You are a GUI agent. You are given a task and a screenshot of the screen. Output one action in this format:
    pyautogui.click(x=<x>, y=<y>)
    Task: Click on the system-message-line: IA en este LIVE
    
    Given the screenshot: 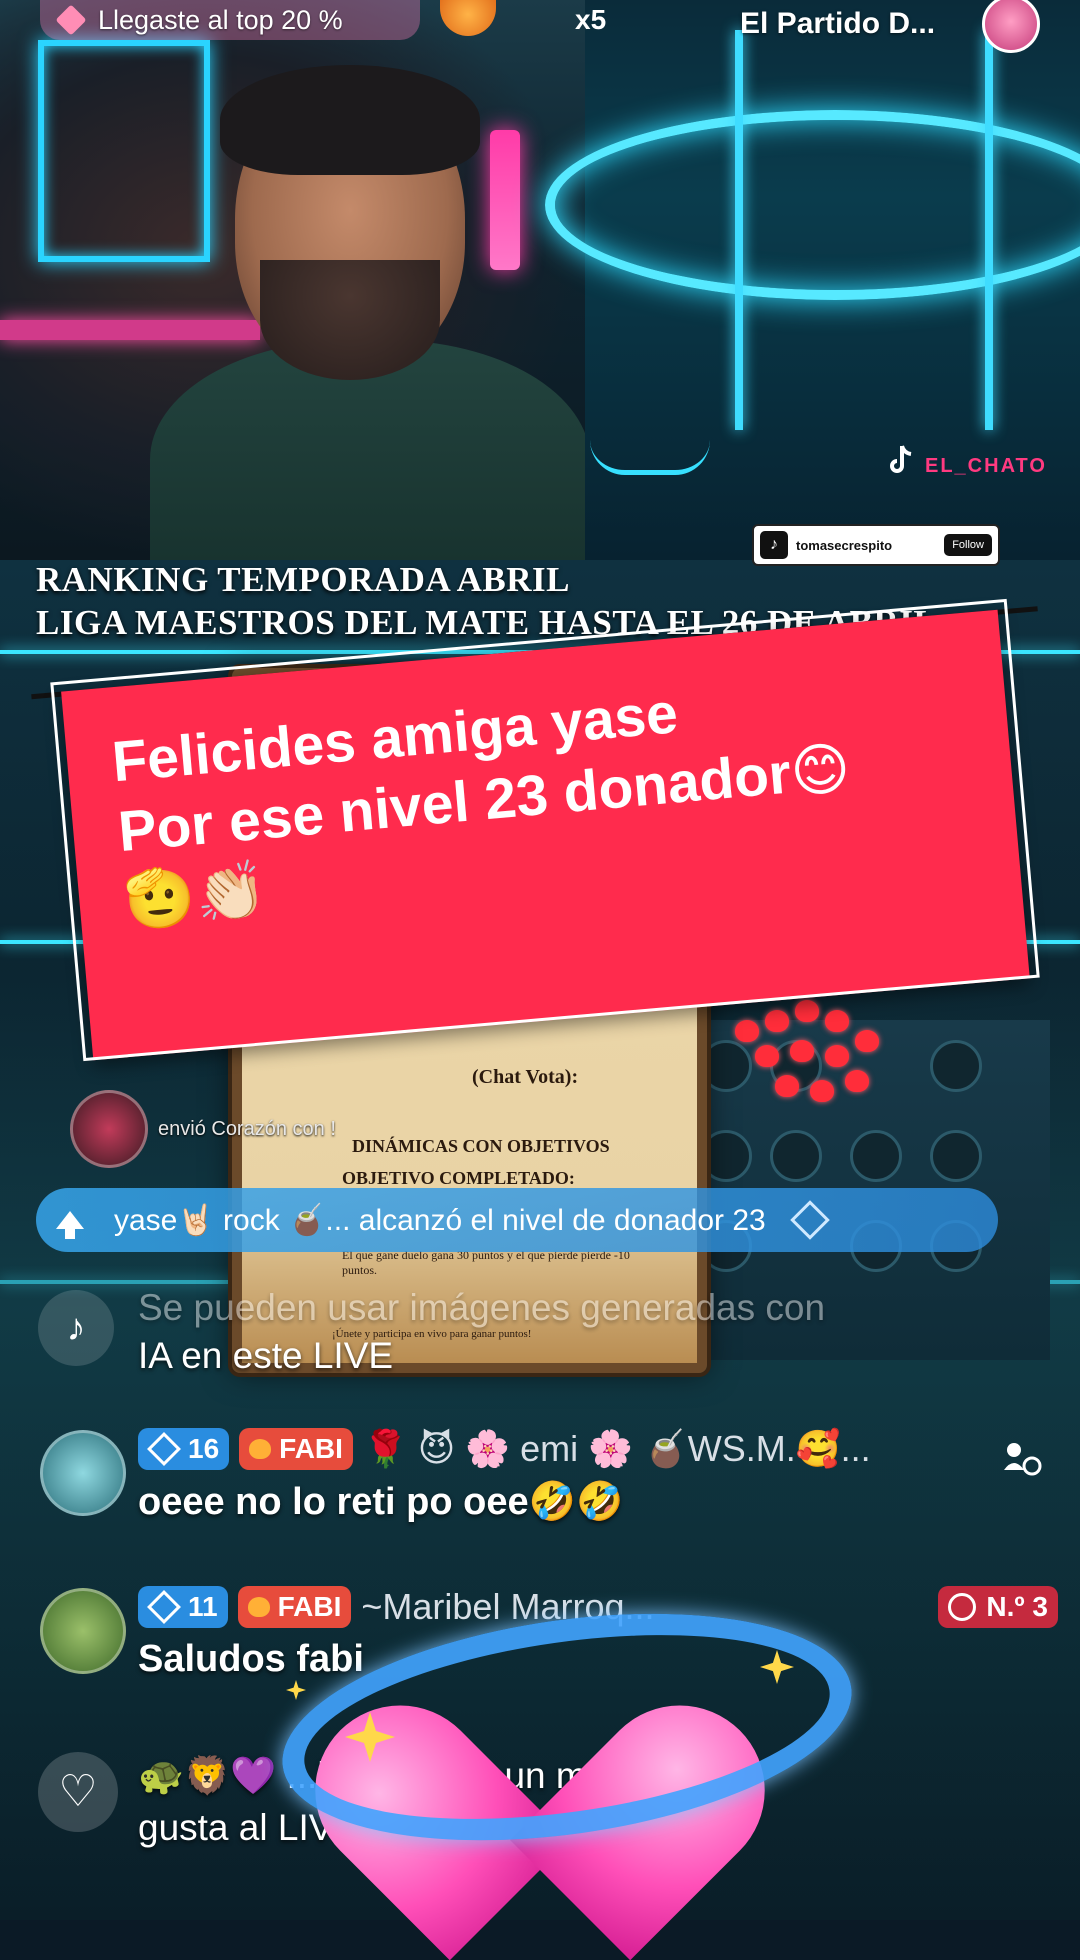 What is the action you would take?
    pyautogui.click(x=266, y=1355)
    